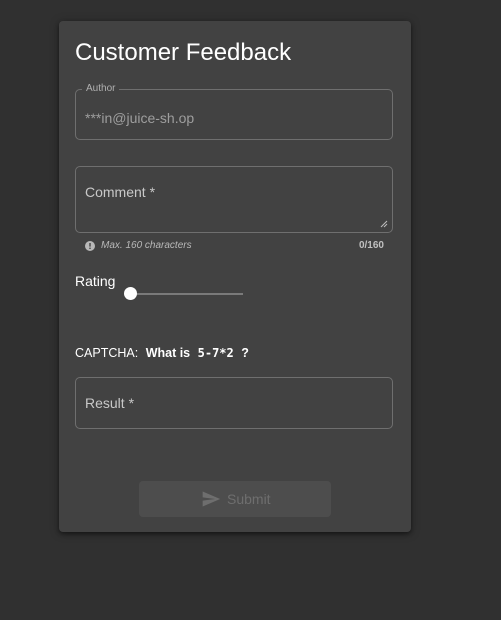  I want to click on author-field: Author ***in@juice-sh.op, so click(234, 111).